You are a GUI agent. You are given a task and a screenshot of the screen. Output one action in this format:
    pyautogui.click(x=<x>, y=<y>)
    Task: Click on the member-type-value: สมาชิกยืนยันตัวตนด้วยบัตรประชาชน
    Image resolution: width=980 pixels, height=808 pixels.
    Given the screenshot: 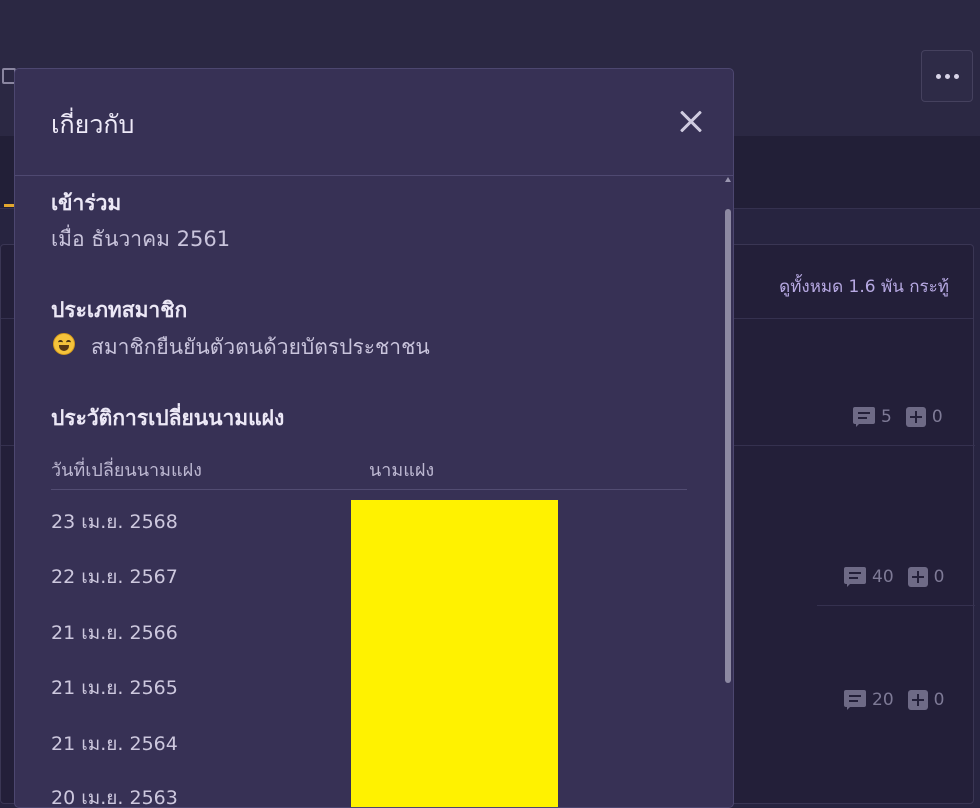 What is the action you would take?
    pyautogui.click(x=260, y=347)
    